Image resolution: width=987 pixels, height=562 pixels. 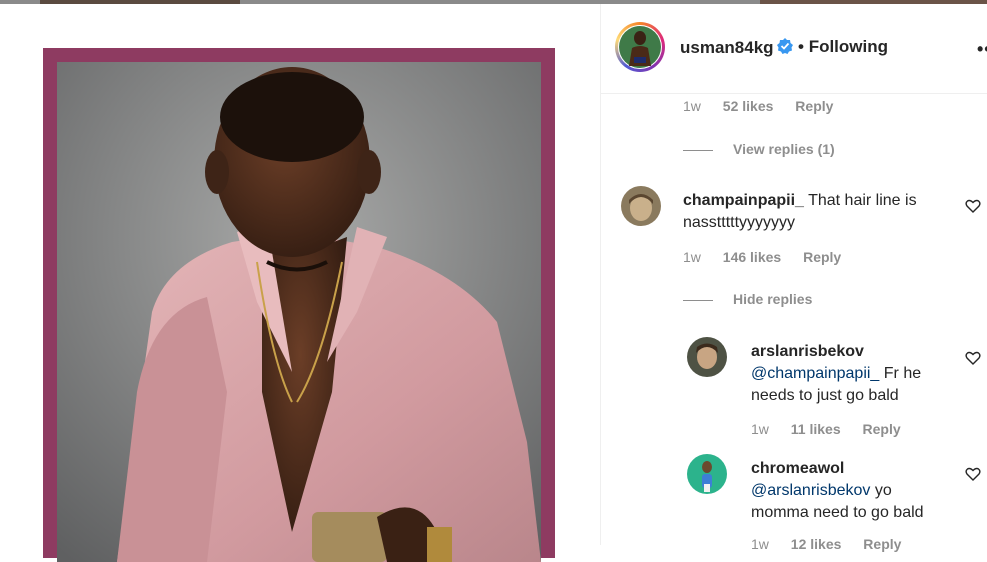 What do you see at coordinates (743, 200) in the screenshot?
I see `comment-username: champainpapii_` at bounding box center [743, 200].